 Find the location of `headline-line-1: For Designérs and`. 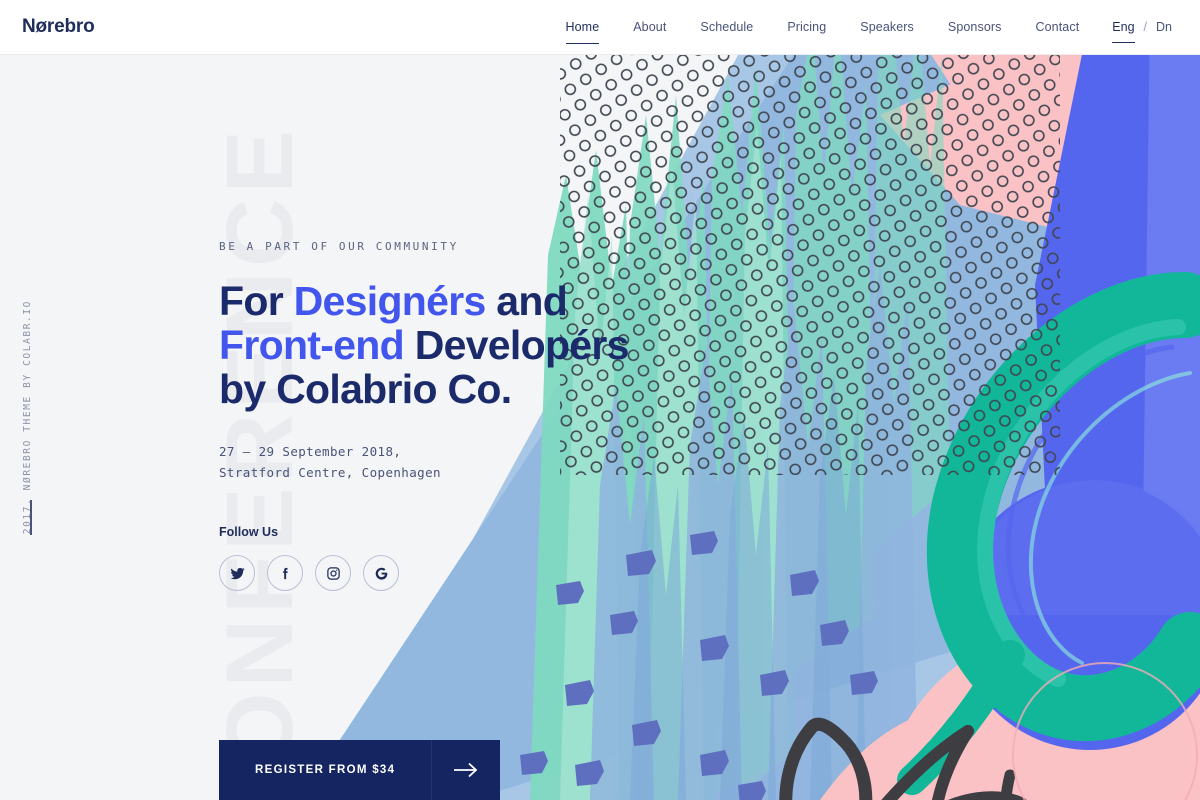

headline-line-1: For Designérs and is located at coordinates (393, 301).